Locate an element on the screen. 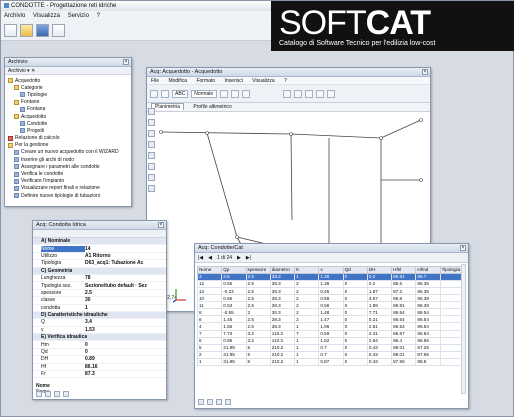  property-value: 1.53 is located at coordinates (125, 330).